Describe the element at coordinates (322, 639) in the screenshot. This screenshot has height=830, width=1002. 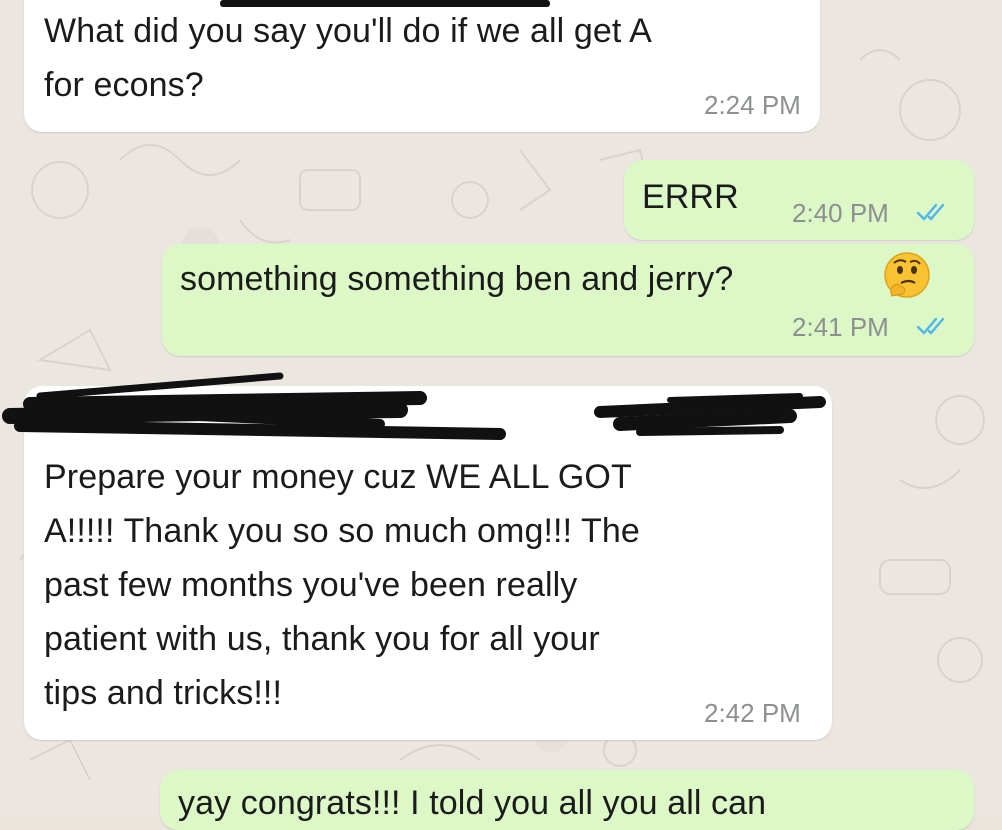
I see `message-text-line: patient with us, thank you for all your` at that location.